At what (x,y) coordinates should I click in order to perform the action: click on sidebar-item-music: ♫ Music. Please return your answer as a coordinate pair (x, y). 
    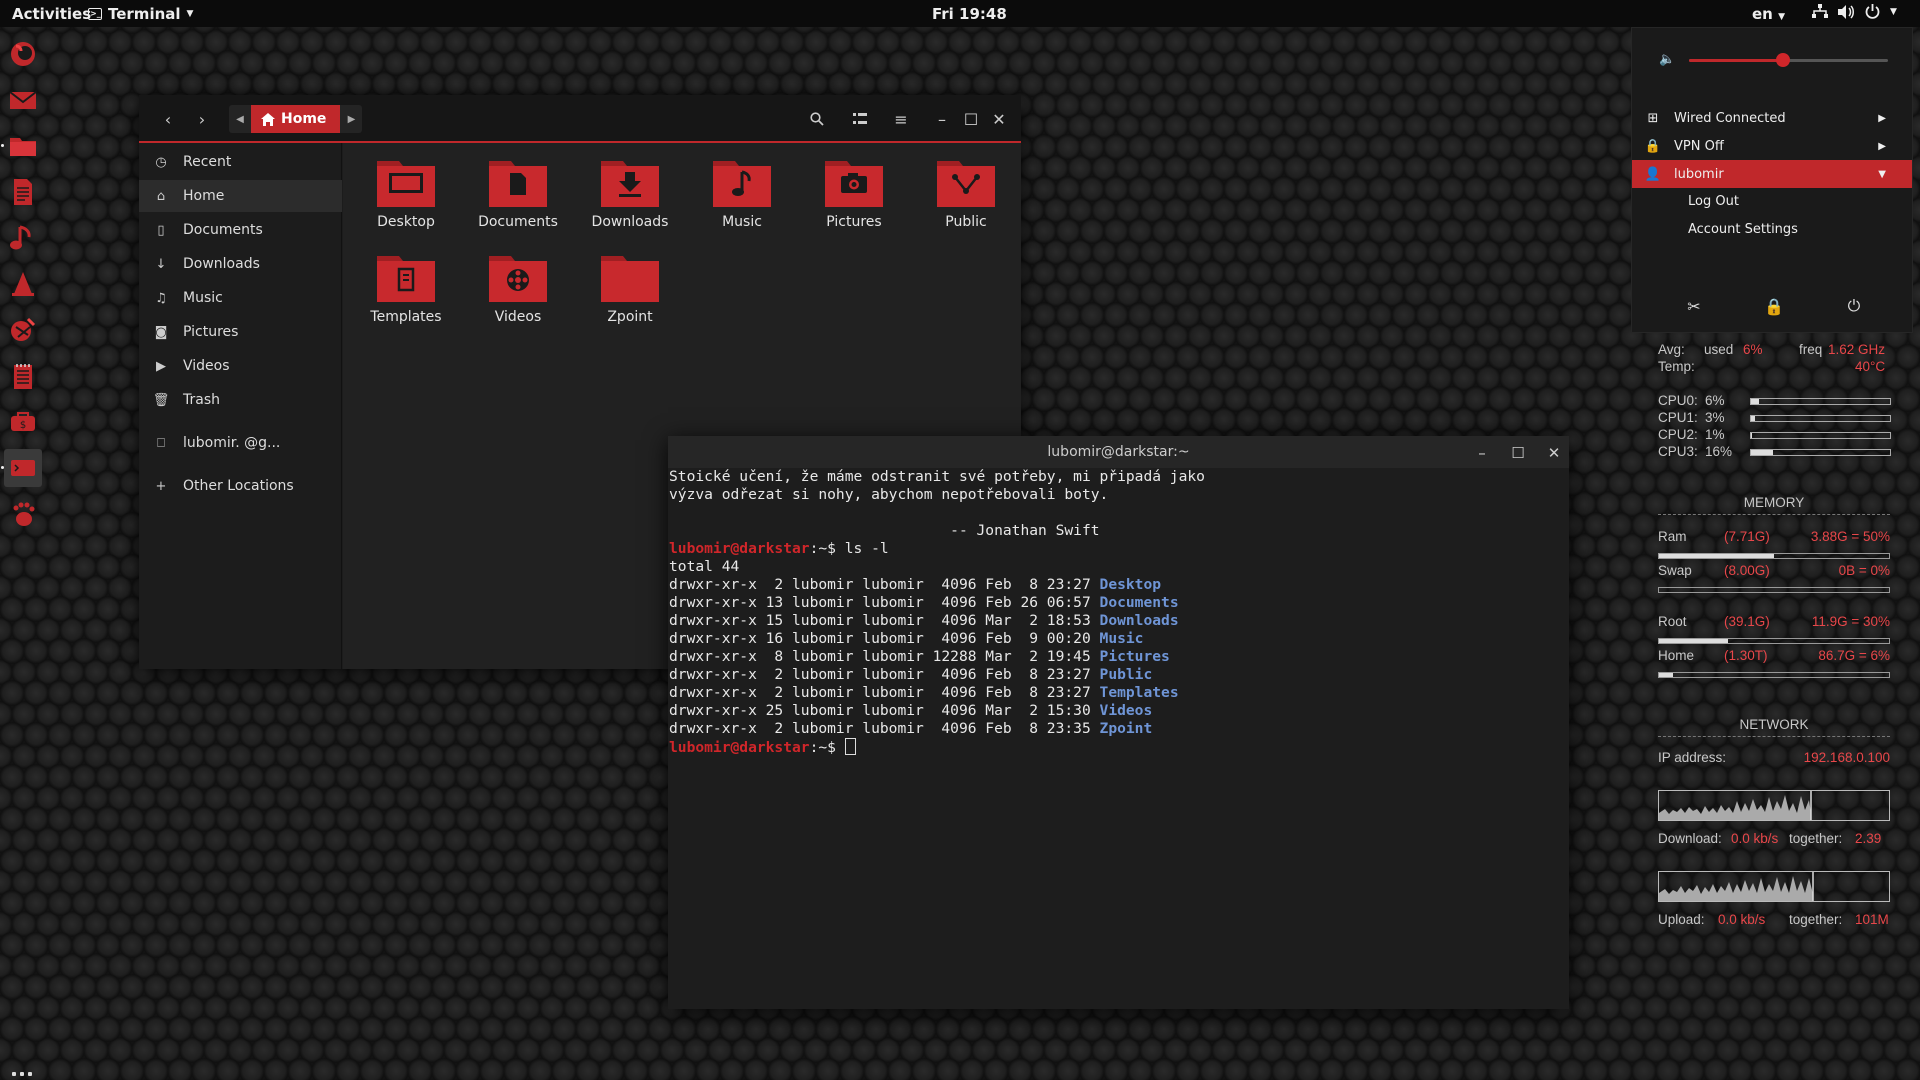
    Looking at the image, I should click on (240, 298).